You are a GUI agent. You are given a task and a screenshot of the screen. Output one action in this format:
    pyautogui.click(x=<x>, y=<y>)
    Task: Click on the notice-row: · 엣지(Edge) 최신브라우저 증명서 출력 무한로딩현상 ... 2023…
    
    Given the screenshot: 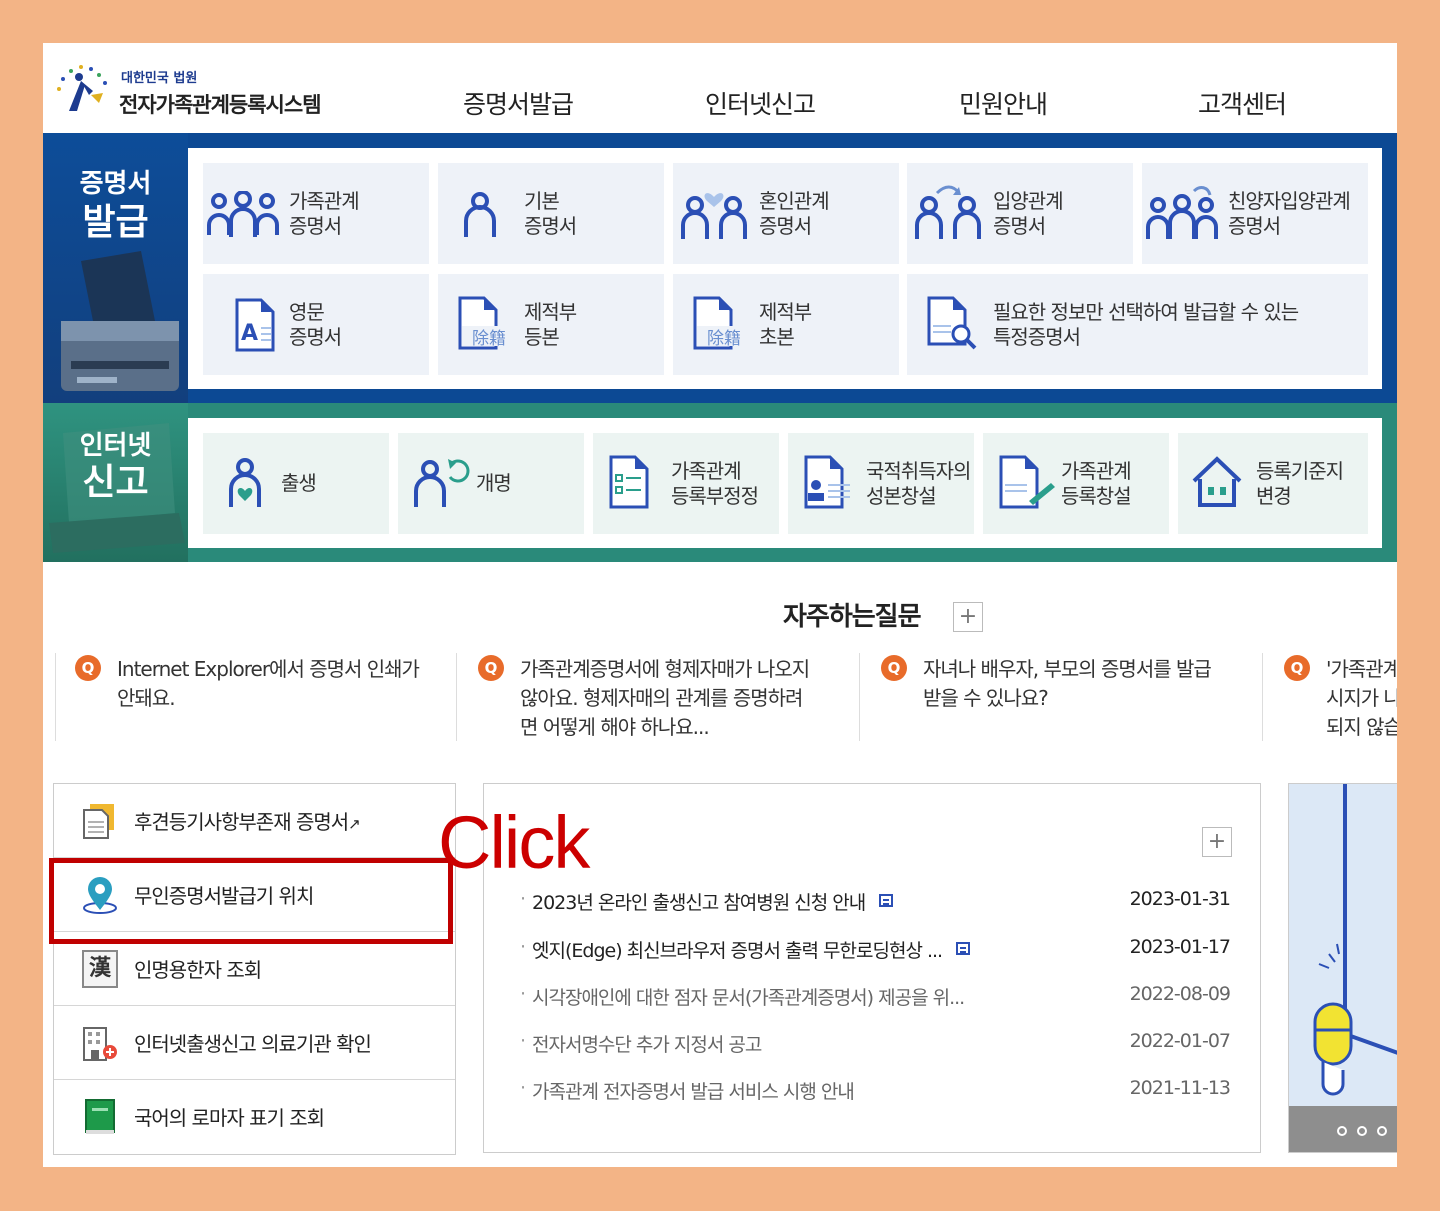 What is the action you would take?
    pyautogui.click(x=875, y=951)
    